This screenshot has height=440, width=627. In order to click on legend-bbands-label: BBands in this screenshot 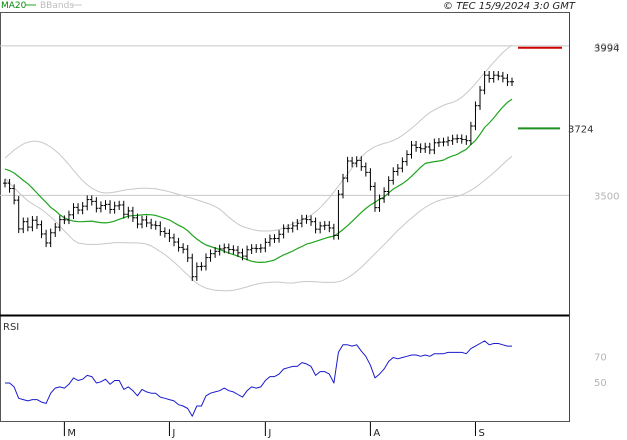, I will do `click(57, 6)`.